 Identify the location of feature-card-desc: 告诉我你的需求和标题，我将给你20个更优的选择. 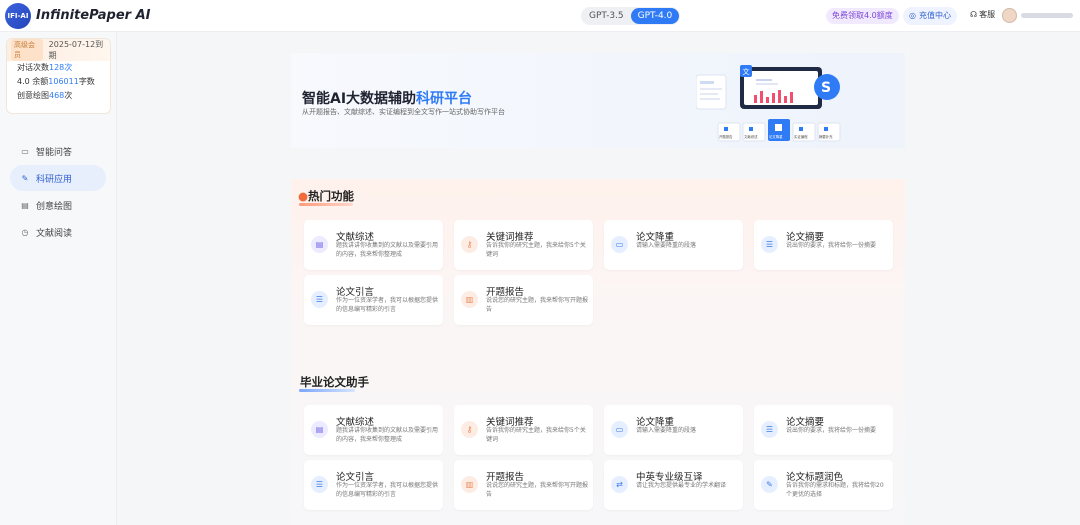
(835, 490).